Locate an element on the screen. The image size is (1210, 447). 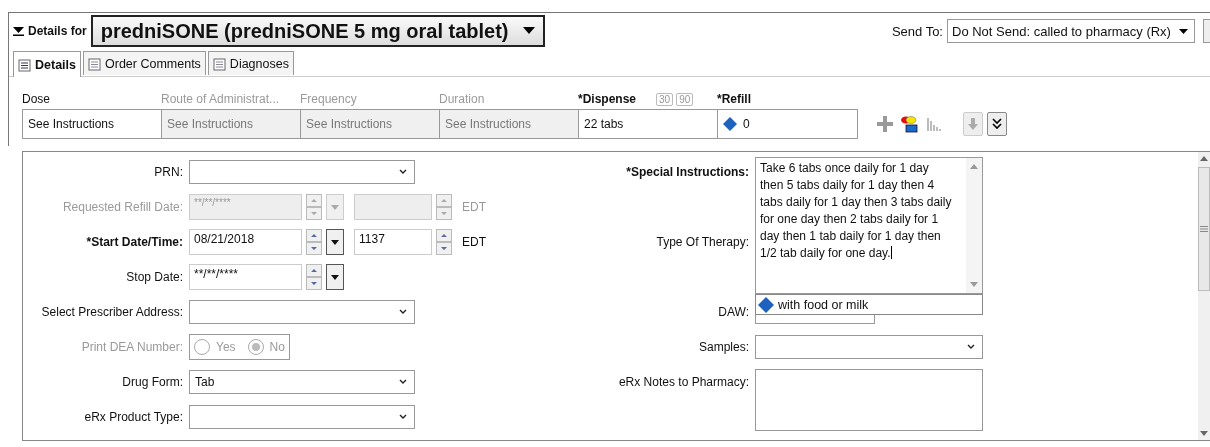
product-dropdown: predniSONE (predniSONE 5 mg oral tablet) is located at coordinates (317, 31).